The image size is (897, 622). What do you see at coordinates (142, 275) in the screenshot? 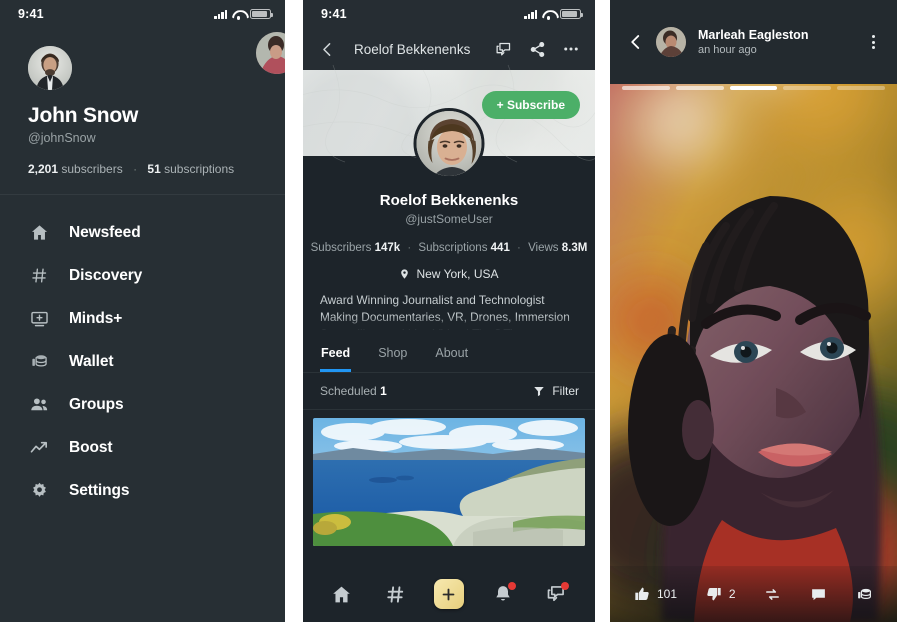
I see `sidebar-item-discovery: Discovery` at bounding box center [142, 275].